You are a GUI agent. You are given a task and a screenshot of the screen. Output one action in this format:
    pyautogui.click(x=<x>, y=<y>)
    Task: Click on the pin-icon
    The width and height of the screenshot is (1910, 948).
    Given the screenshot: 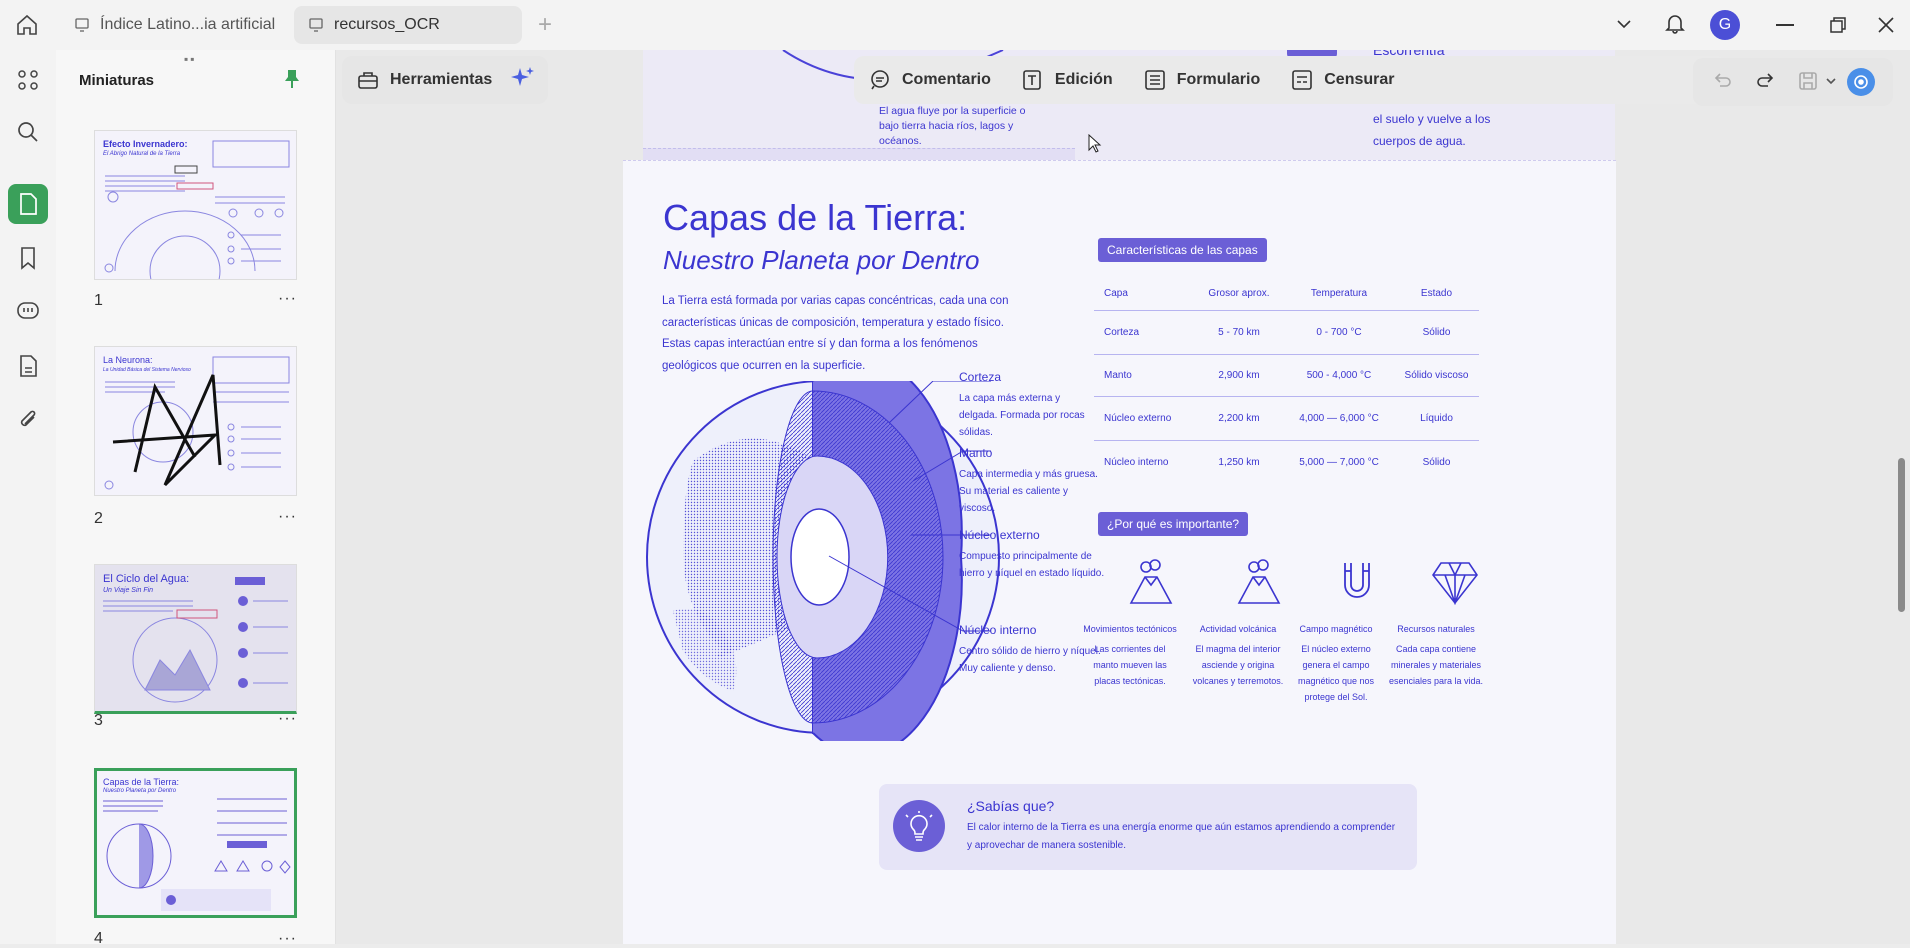 What is the action you would take?
    pyautogui.click(x=292, y=81)
    